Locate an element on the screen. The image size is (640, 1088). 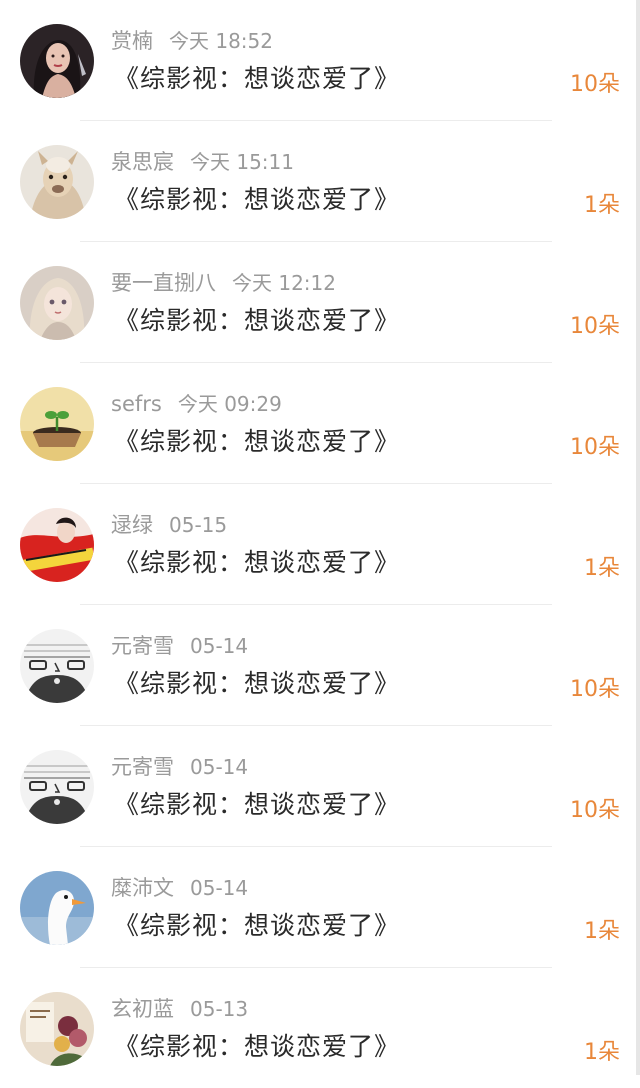
item-meta: sefrs 今天 09:29 is located at coordinates (196, 402).